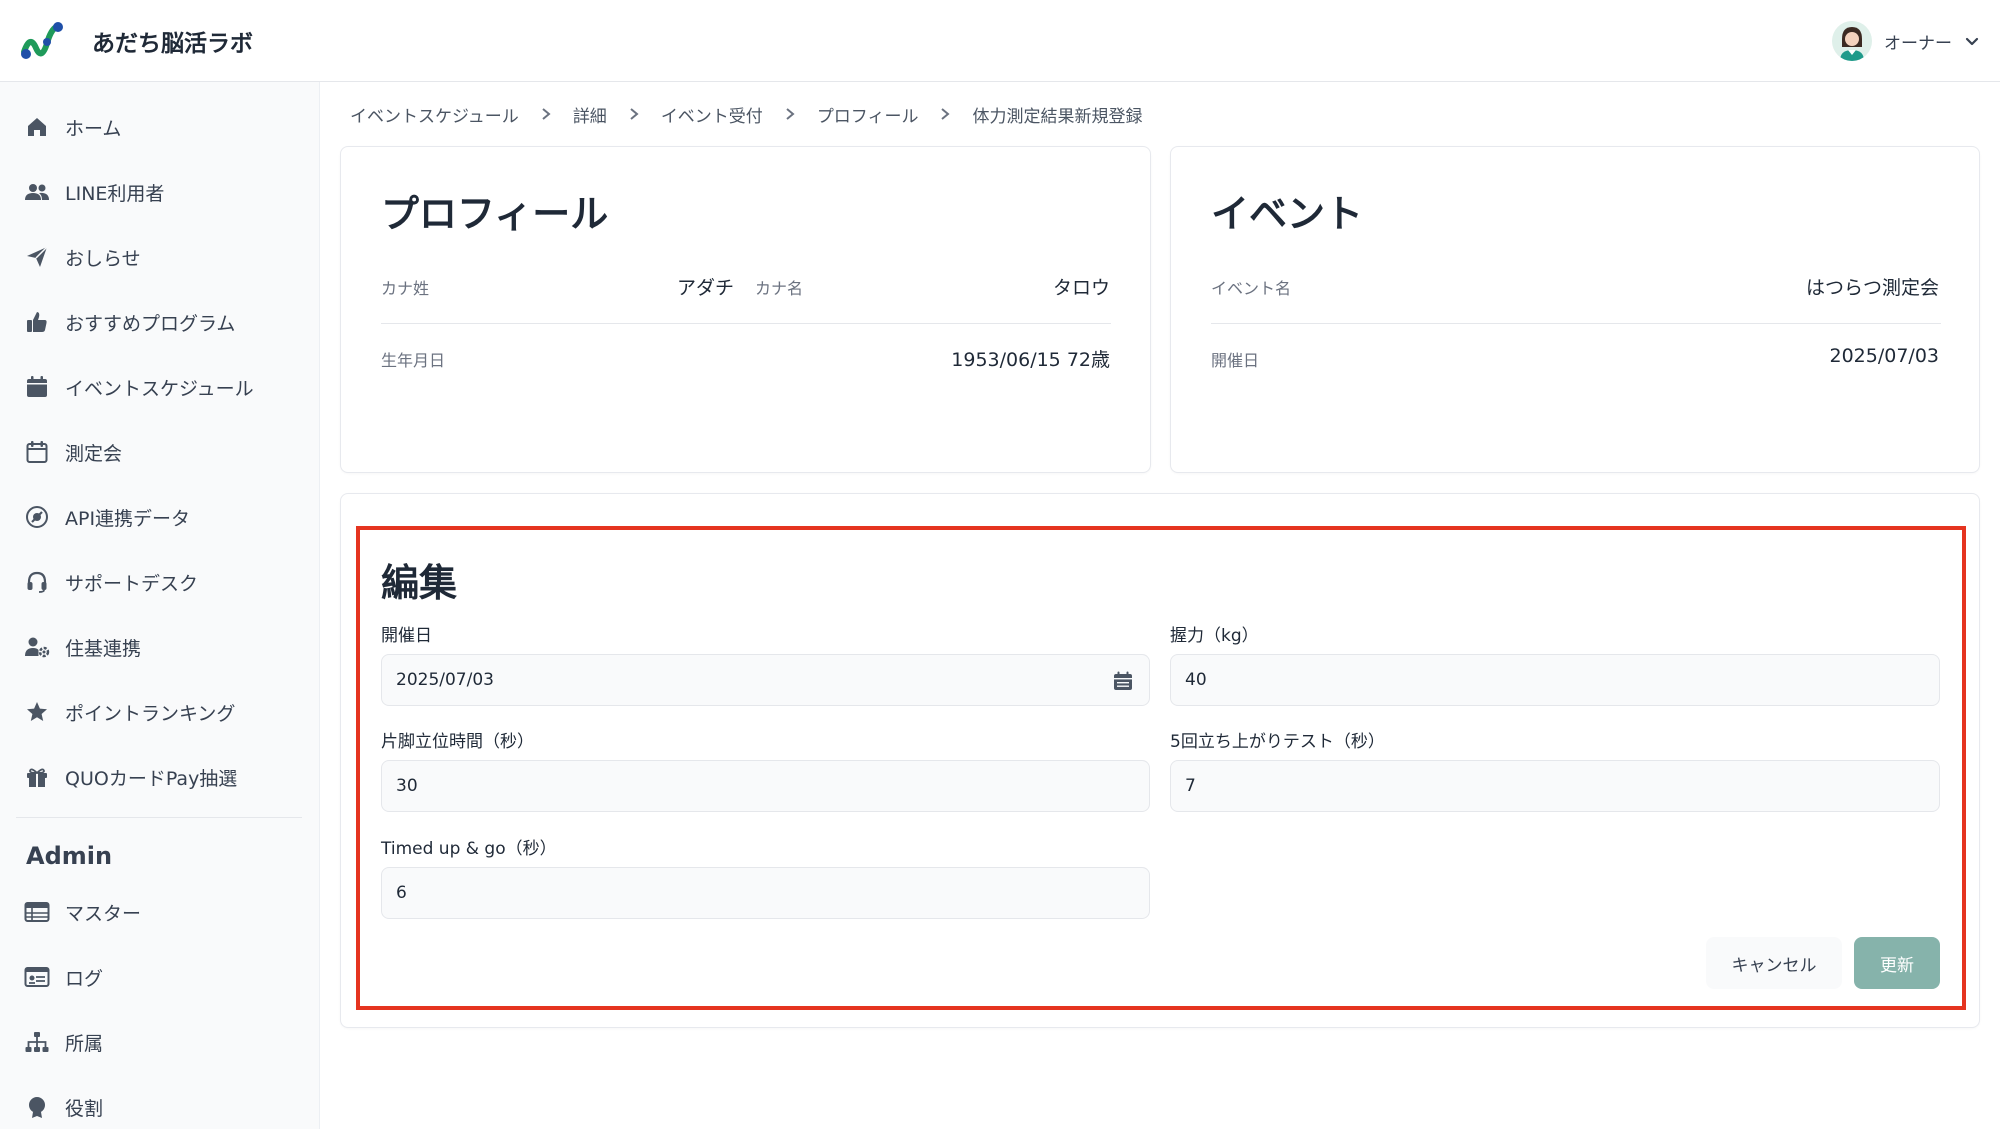 This screenshot has height=1129, width=2000. Describe the element at coordinates (151, 778) in the screenshot. I see `sidebar-item-label: QUOカードPay抽選` at that location.